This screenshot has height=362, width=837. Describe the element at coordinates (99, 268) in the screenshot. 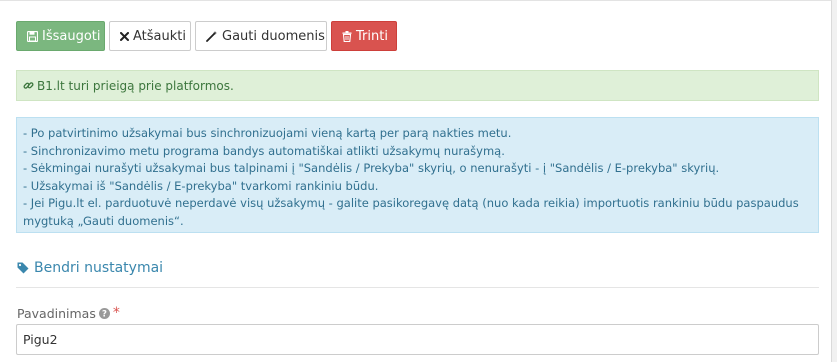

I see `section-title-text: Bendri nustatymai` at that location.